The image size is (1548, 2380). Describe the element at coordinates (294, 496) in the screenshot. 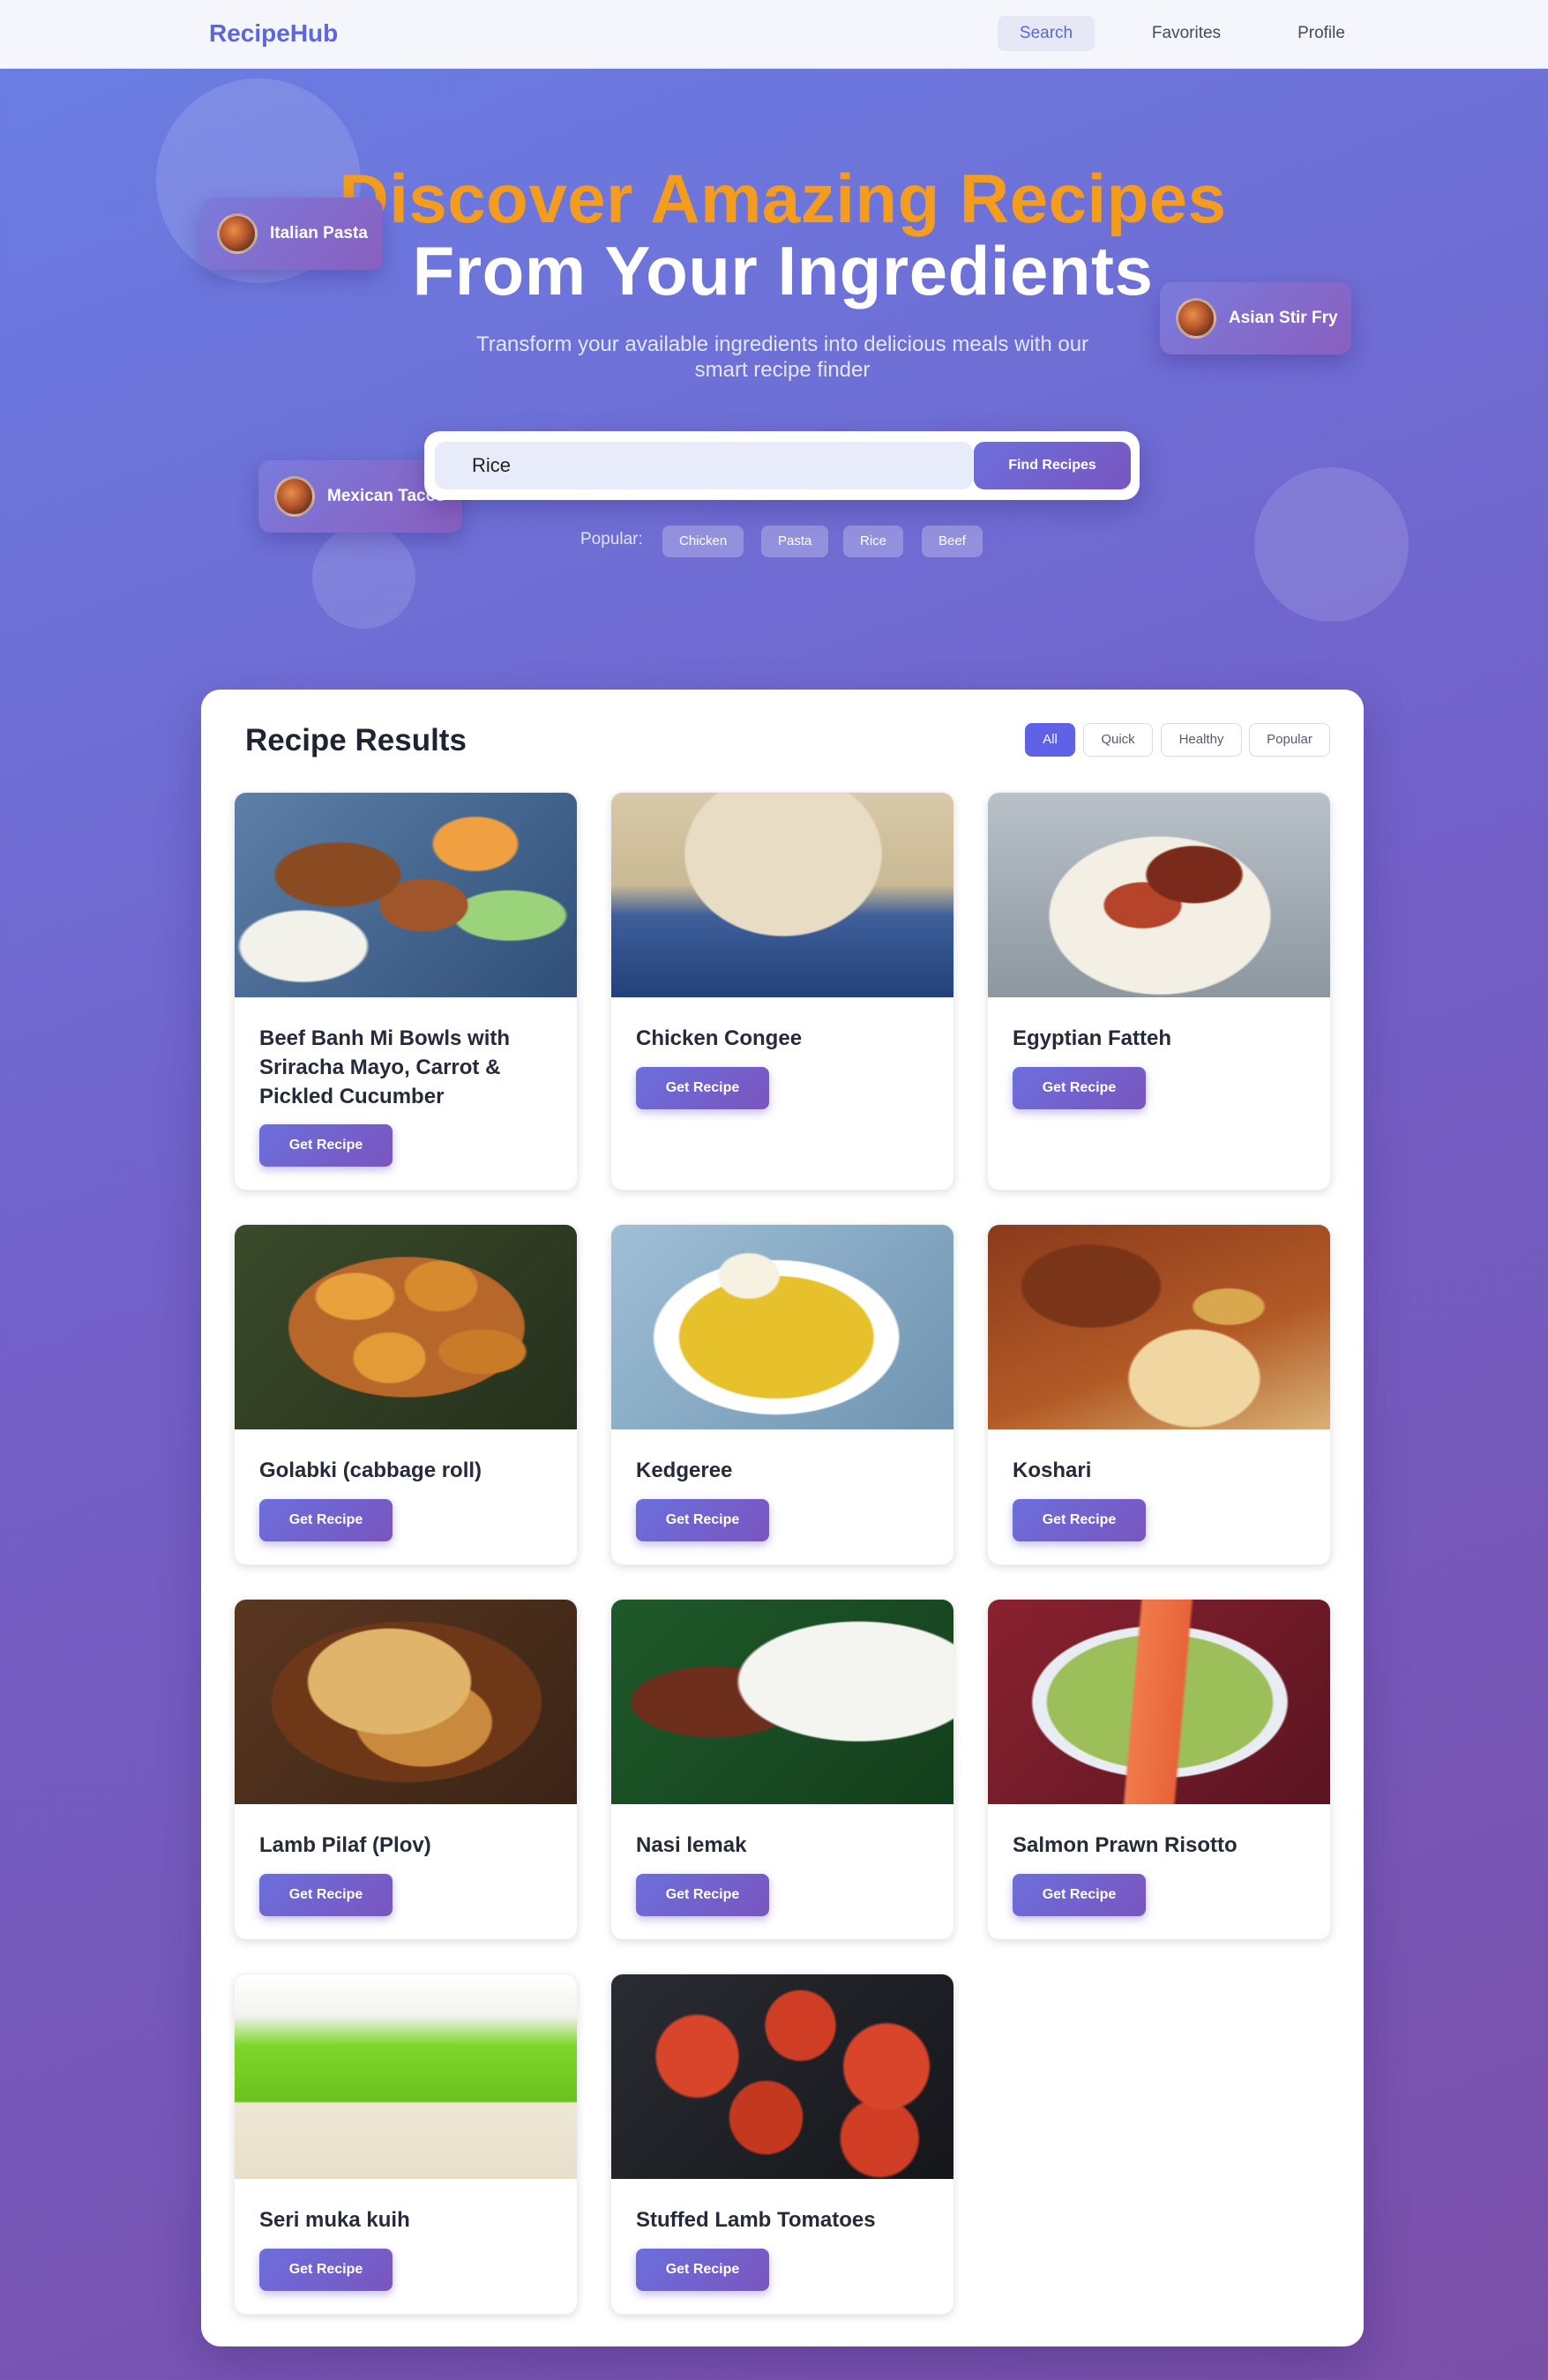

I see `tacos-thumbnail` at that location.